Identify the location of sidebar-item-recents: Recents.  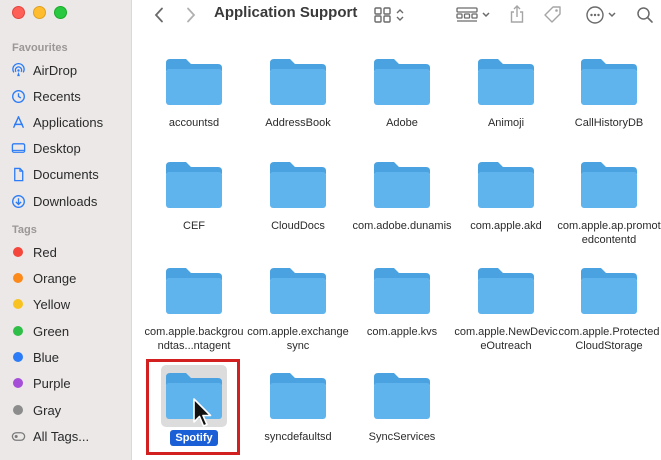
(69, 96).